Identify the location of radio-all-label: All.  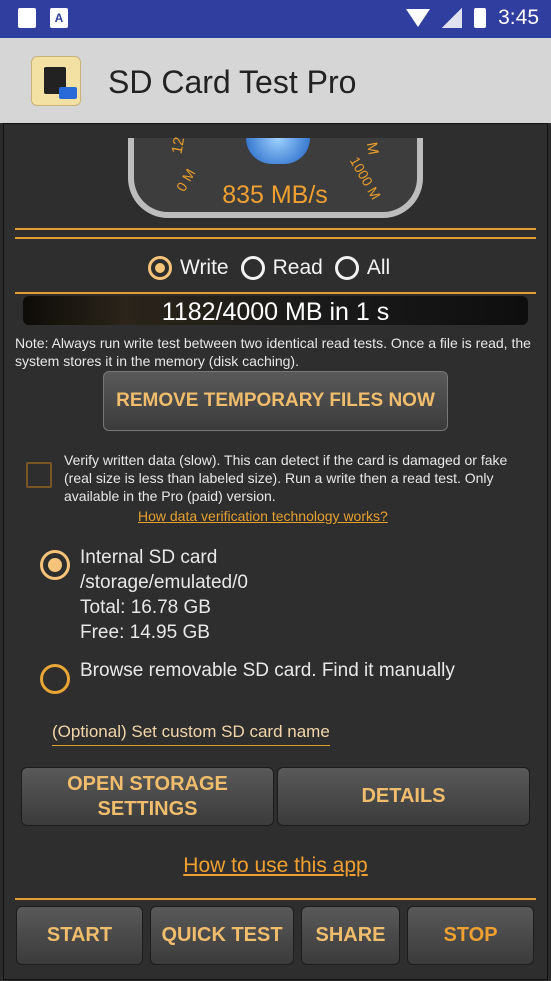
(378, 268).